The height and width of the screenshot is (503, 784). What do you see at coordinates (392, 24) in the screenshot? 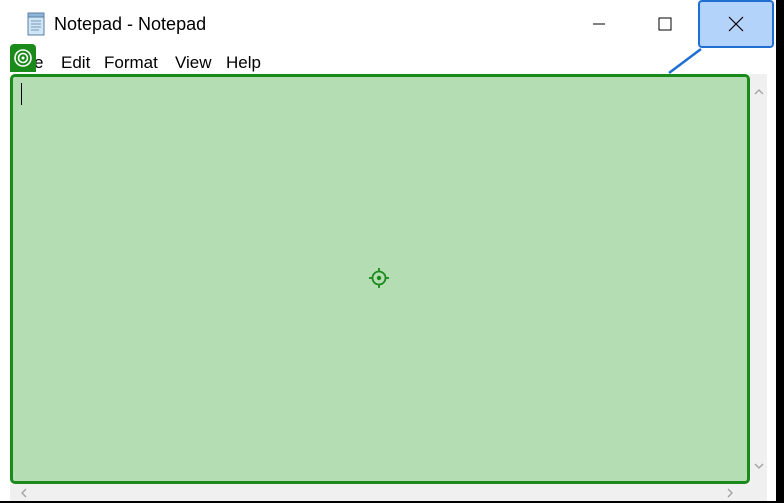
I see `title-bar: Notepad - Notepad` at bounding box center [392, 24].